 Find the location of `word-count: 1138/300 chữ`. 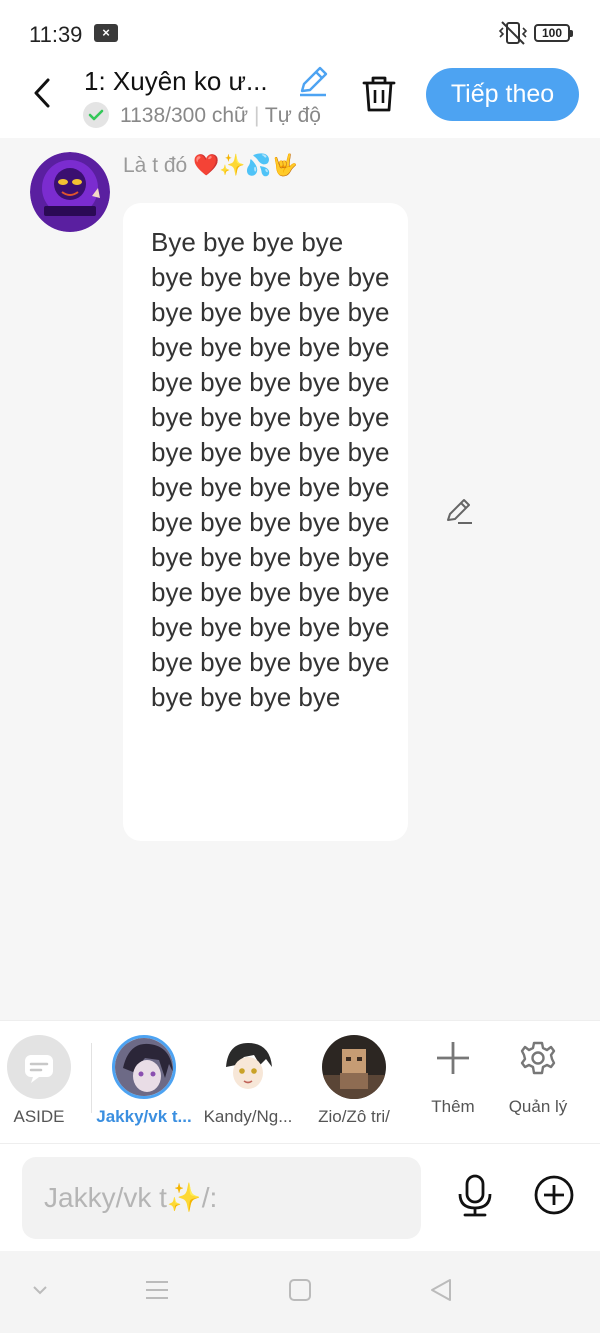

word-count: 1138/300 chữ is located at coordinates (184, 115).